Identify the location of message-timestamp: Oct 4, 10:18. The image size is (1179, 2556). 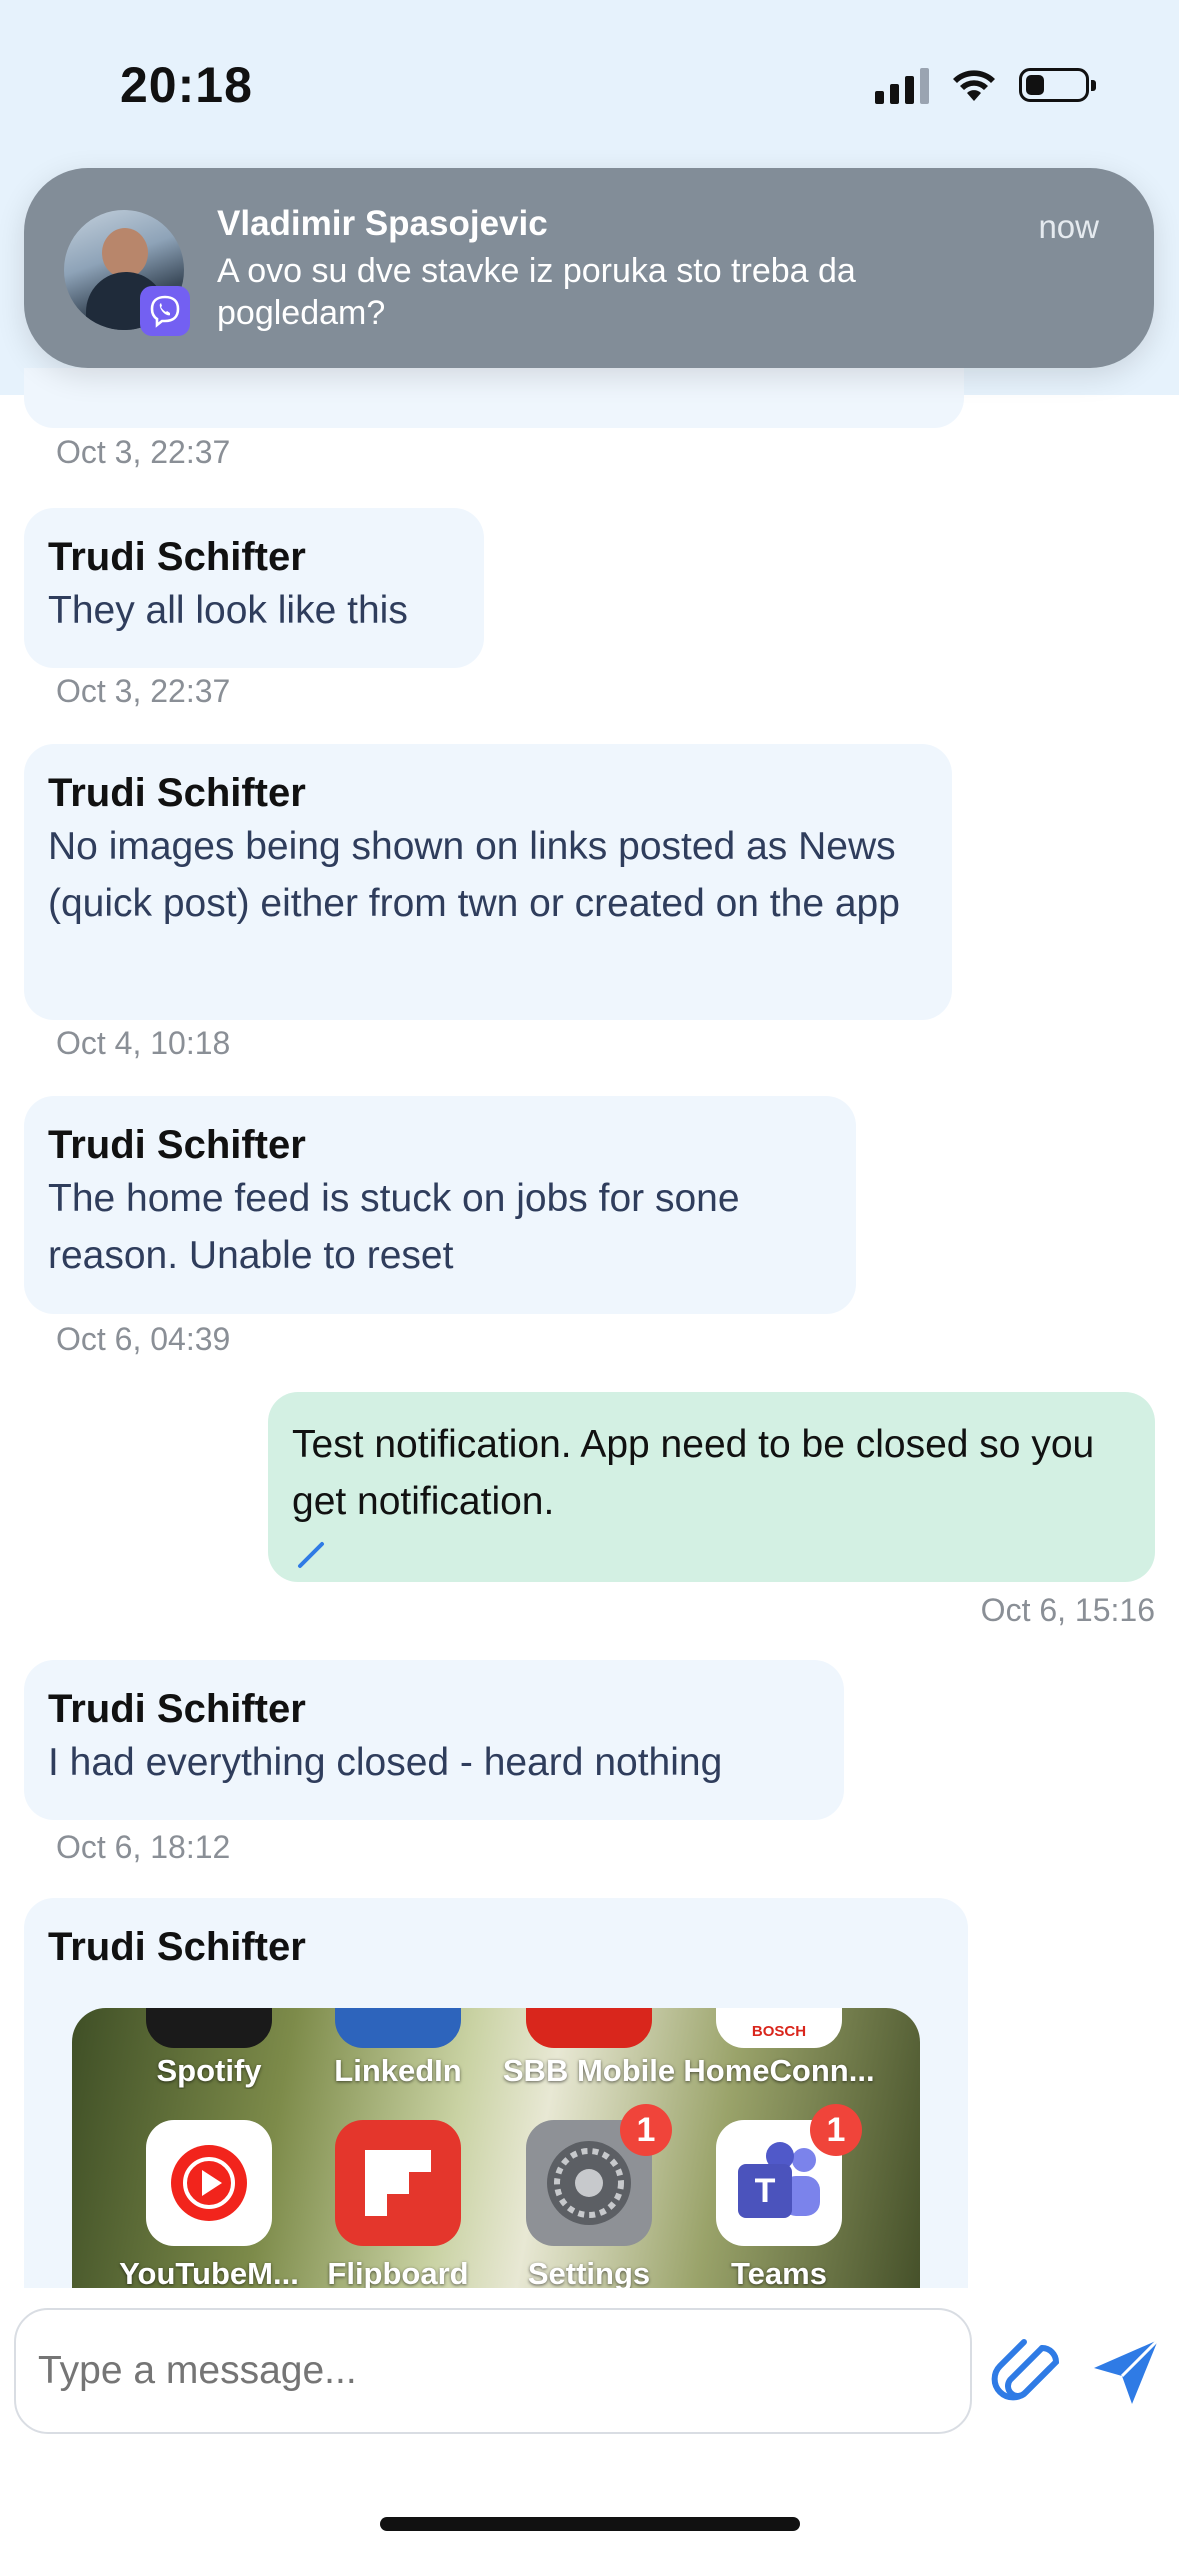
(143, 1043).